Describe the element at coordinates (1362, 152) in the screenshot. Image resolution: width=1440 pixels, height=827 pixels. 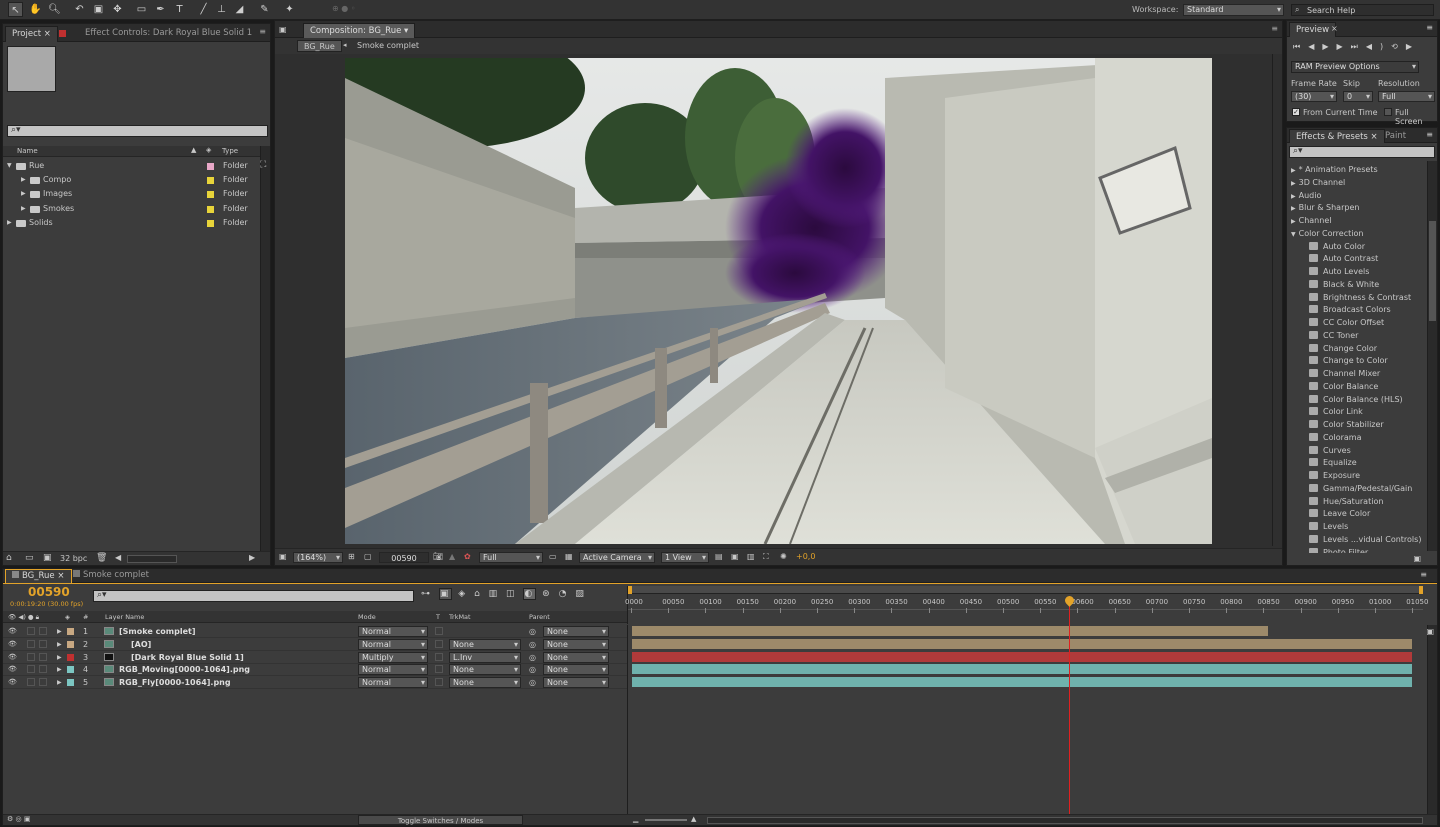
I see `effects-search-field: ⌕▾` at that location.